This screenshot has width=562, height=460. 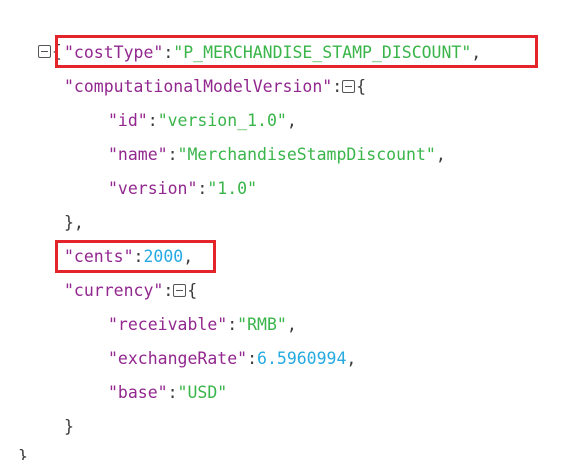 I want to click on json-value: 2000, so click(x=163, y=256).